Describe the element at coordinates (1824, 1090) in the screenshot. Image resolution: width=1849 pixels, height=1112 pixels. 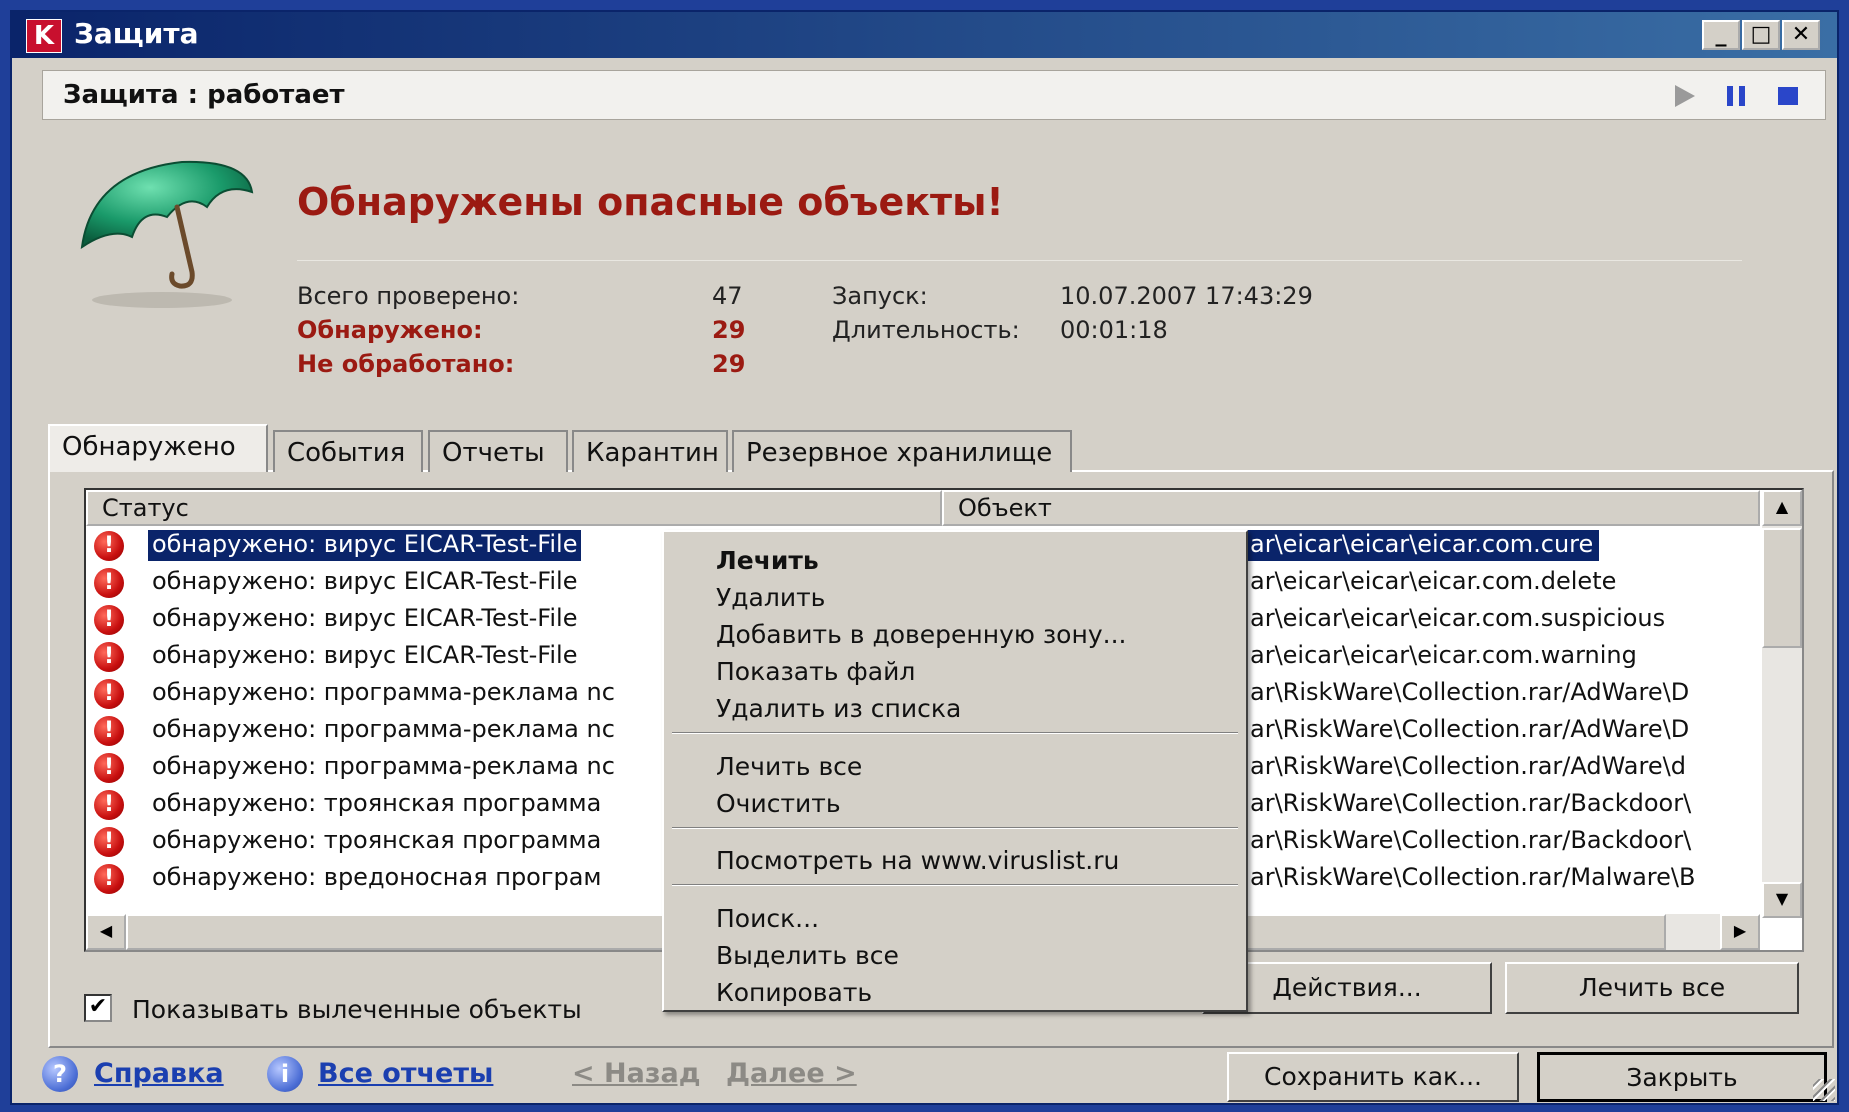
I see `resize-grip` at that location.